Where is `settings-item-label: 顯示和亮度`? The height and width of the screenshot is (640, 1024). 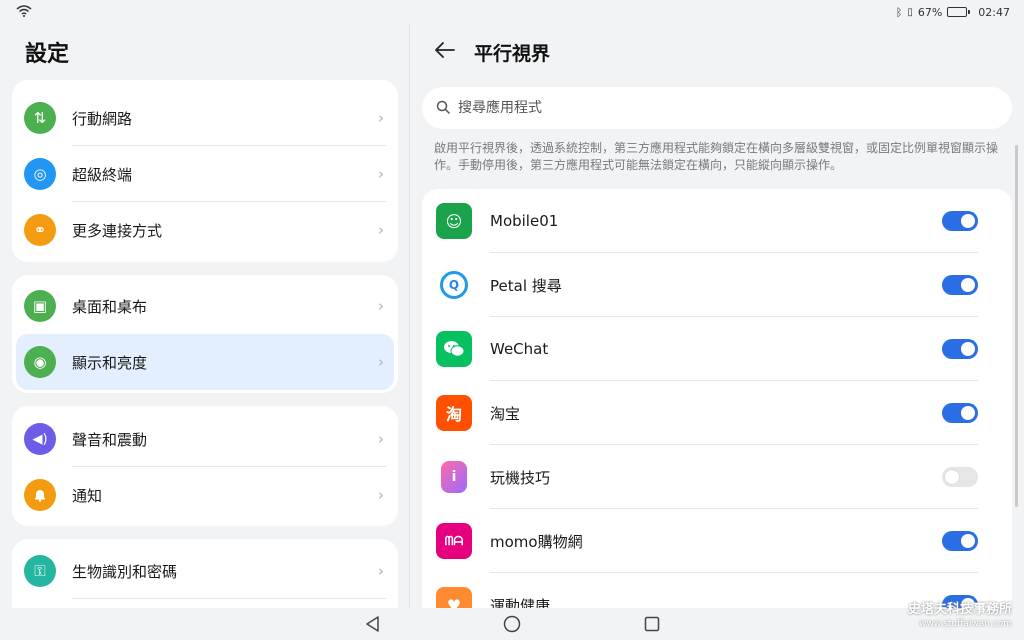 settings-item-label: 顯示和亮度 is located at coordinates (110, 362).